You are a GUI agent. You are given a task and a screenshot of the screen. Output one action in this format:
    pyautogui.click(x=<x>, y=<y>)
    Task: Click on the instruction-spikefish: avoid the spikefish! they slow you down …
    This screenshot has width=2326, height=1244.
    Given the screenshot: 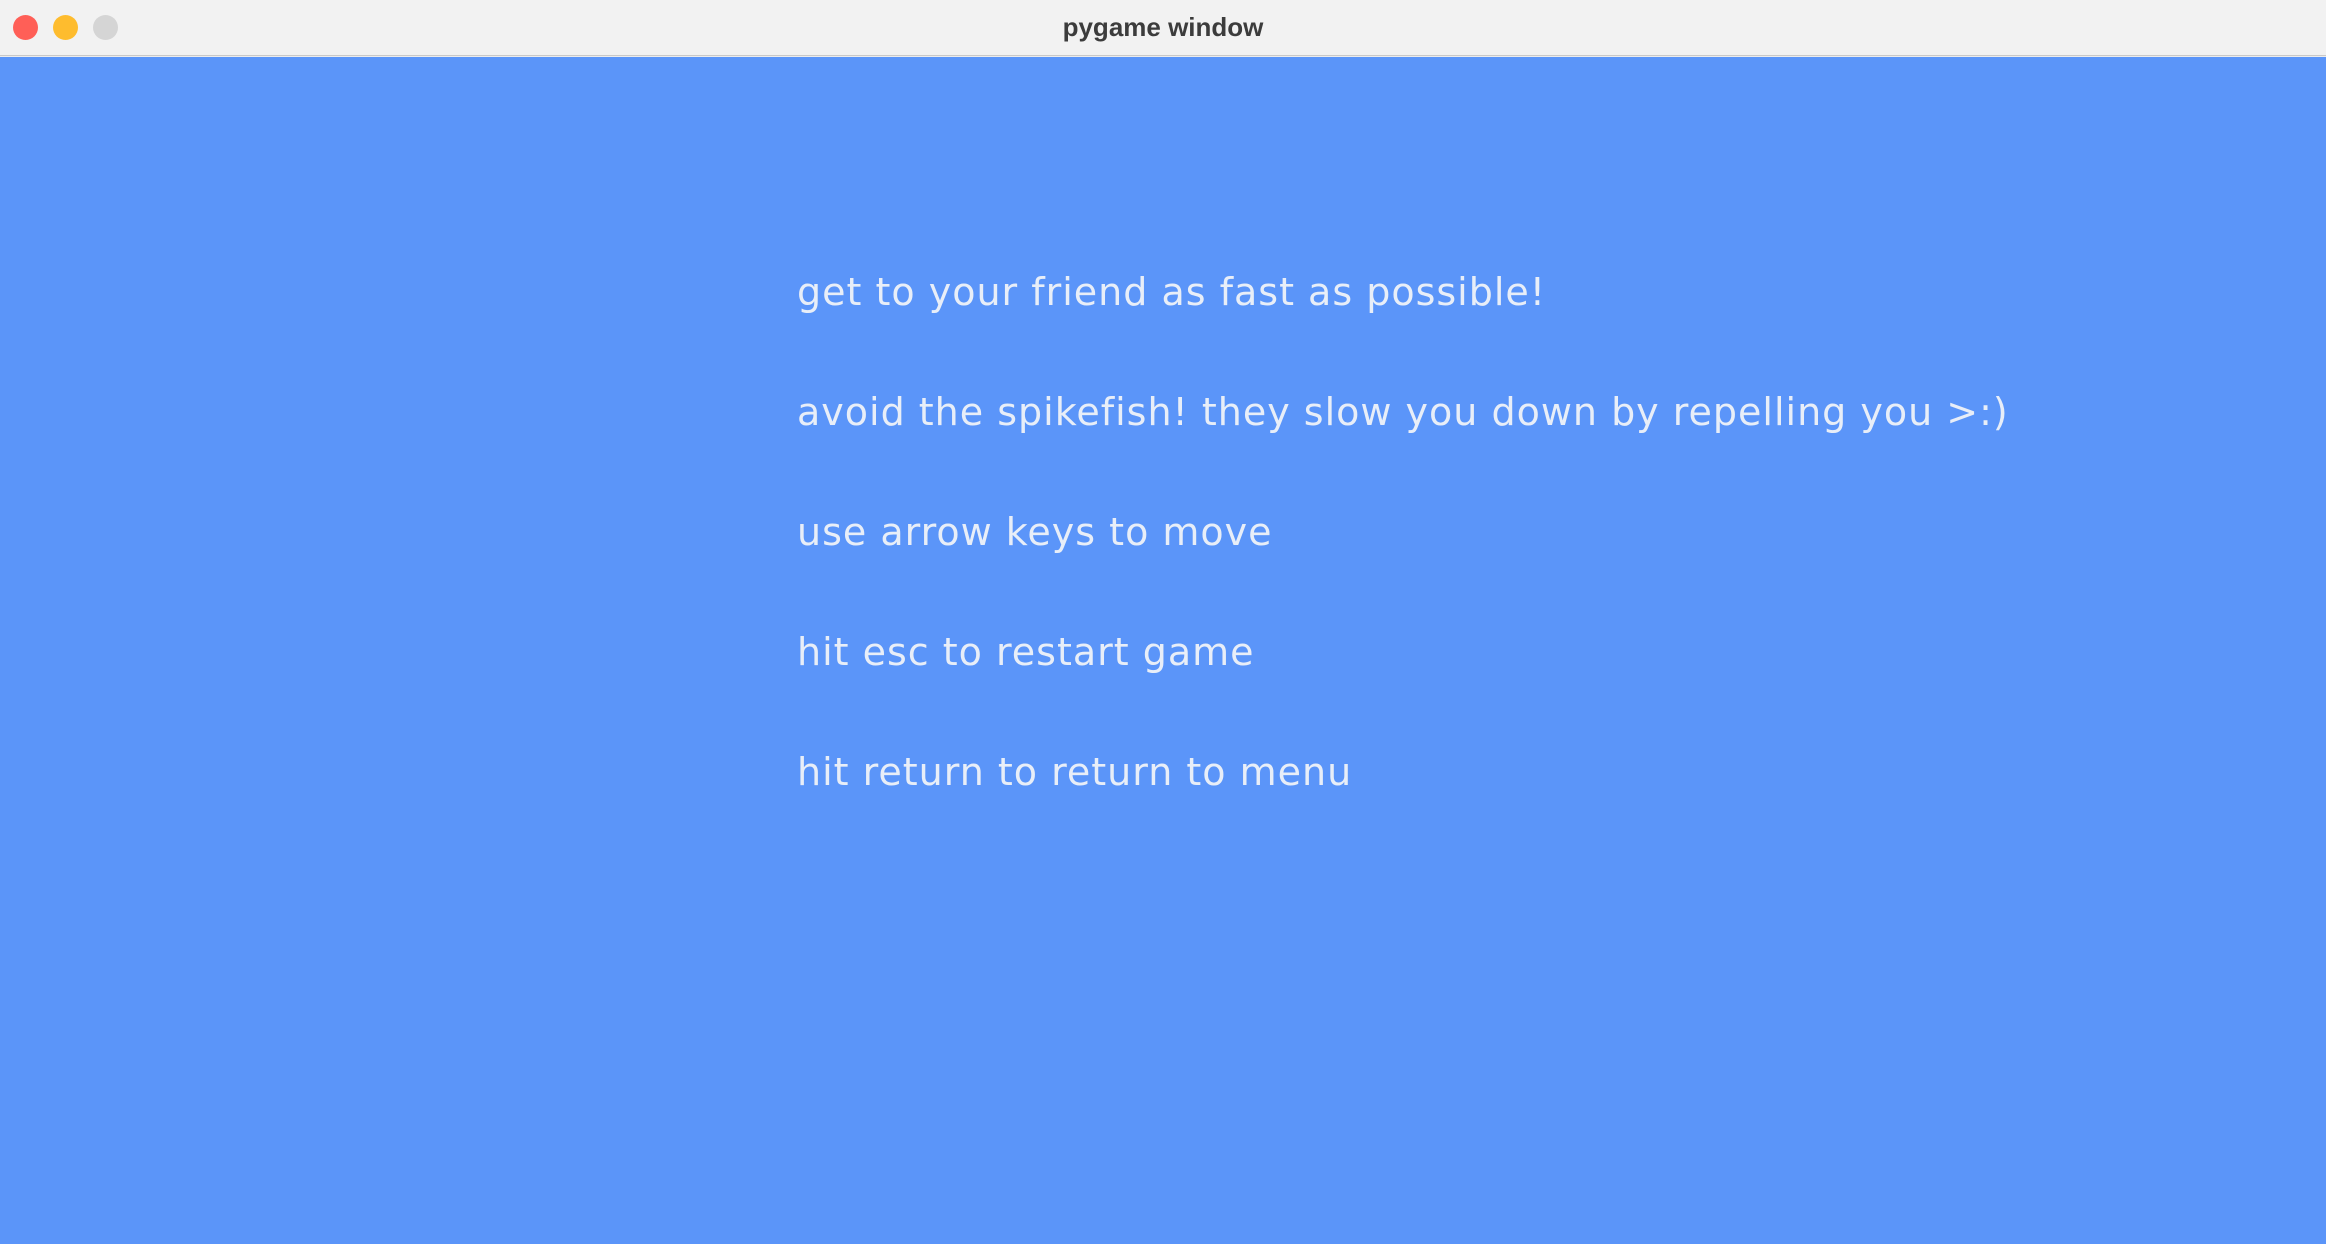 What is the action you would take?
    pyautogui.click(x=1403, y=412)
    